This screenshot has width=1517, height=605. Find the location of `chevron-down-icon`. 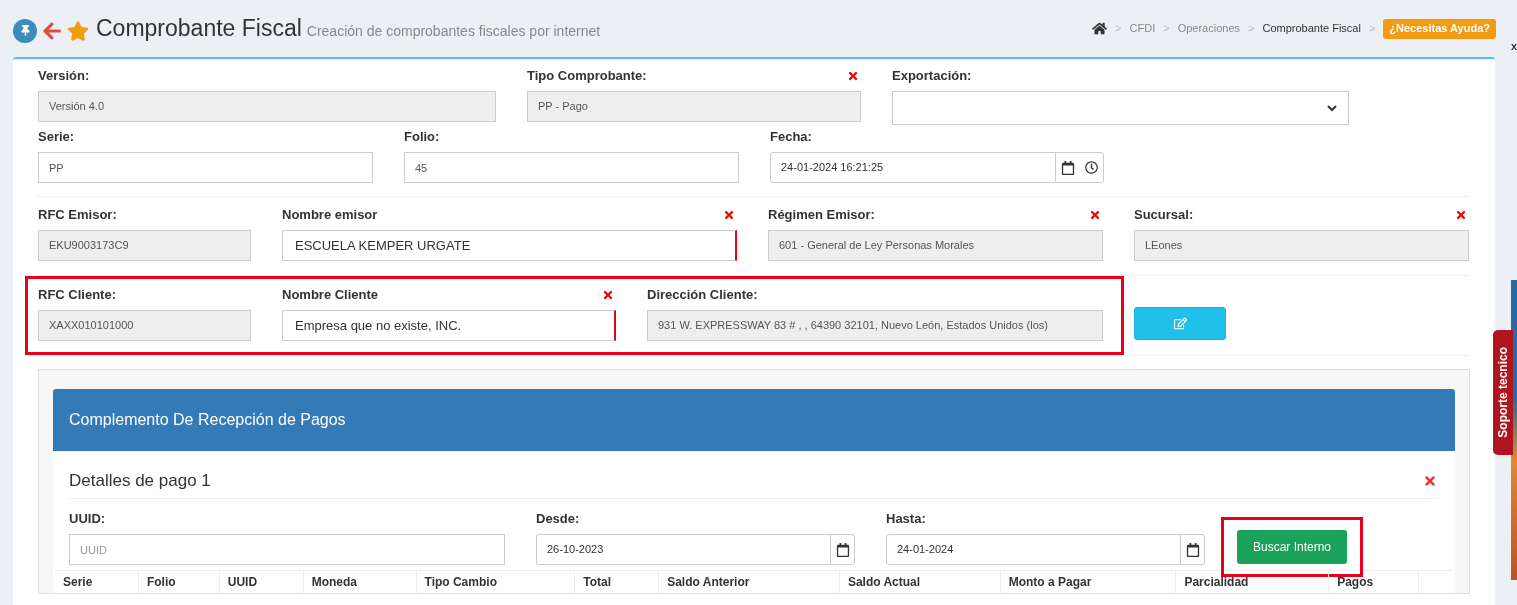

chevron-down-icon is located at coordinates (1332, 108).